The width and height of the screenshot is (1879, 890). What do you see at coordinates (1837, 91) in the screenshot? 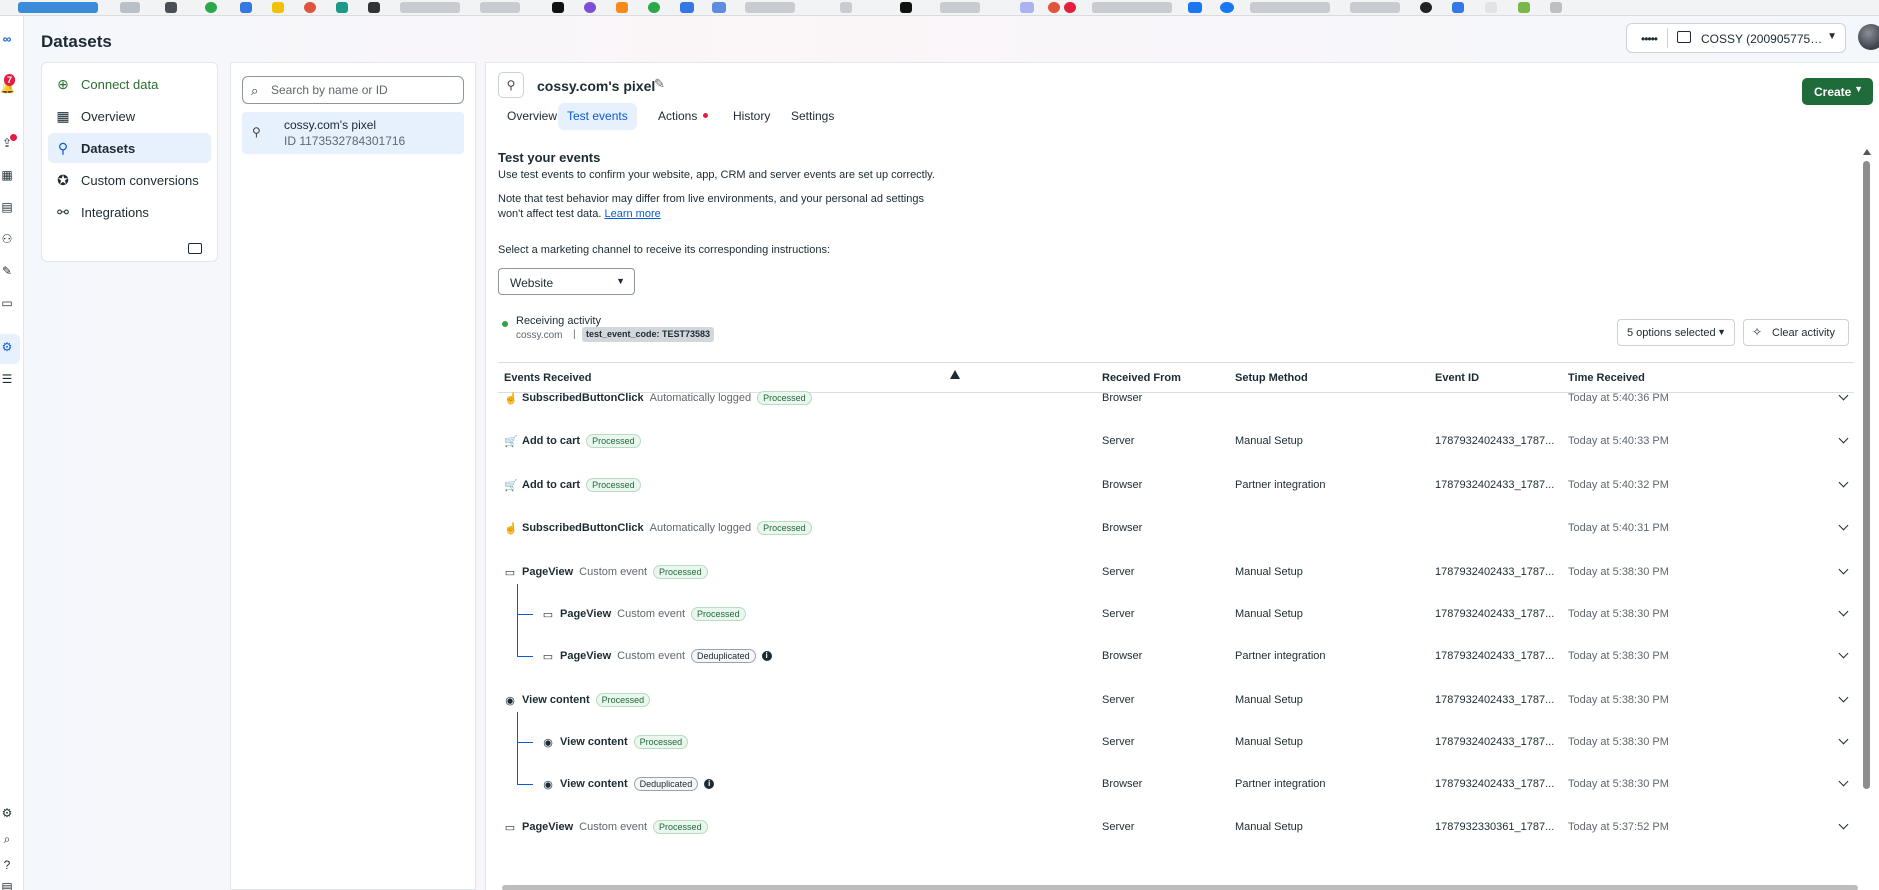
I see `create-button: Create ▼` at bounding box center [1837, 91].